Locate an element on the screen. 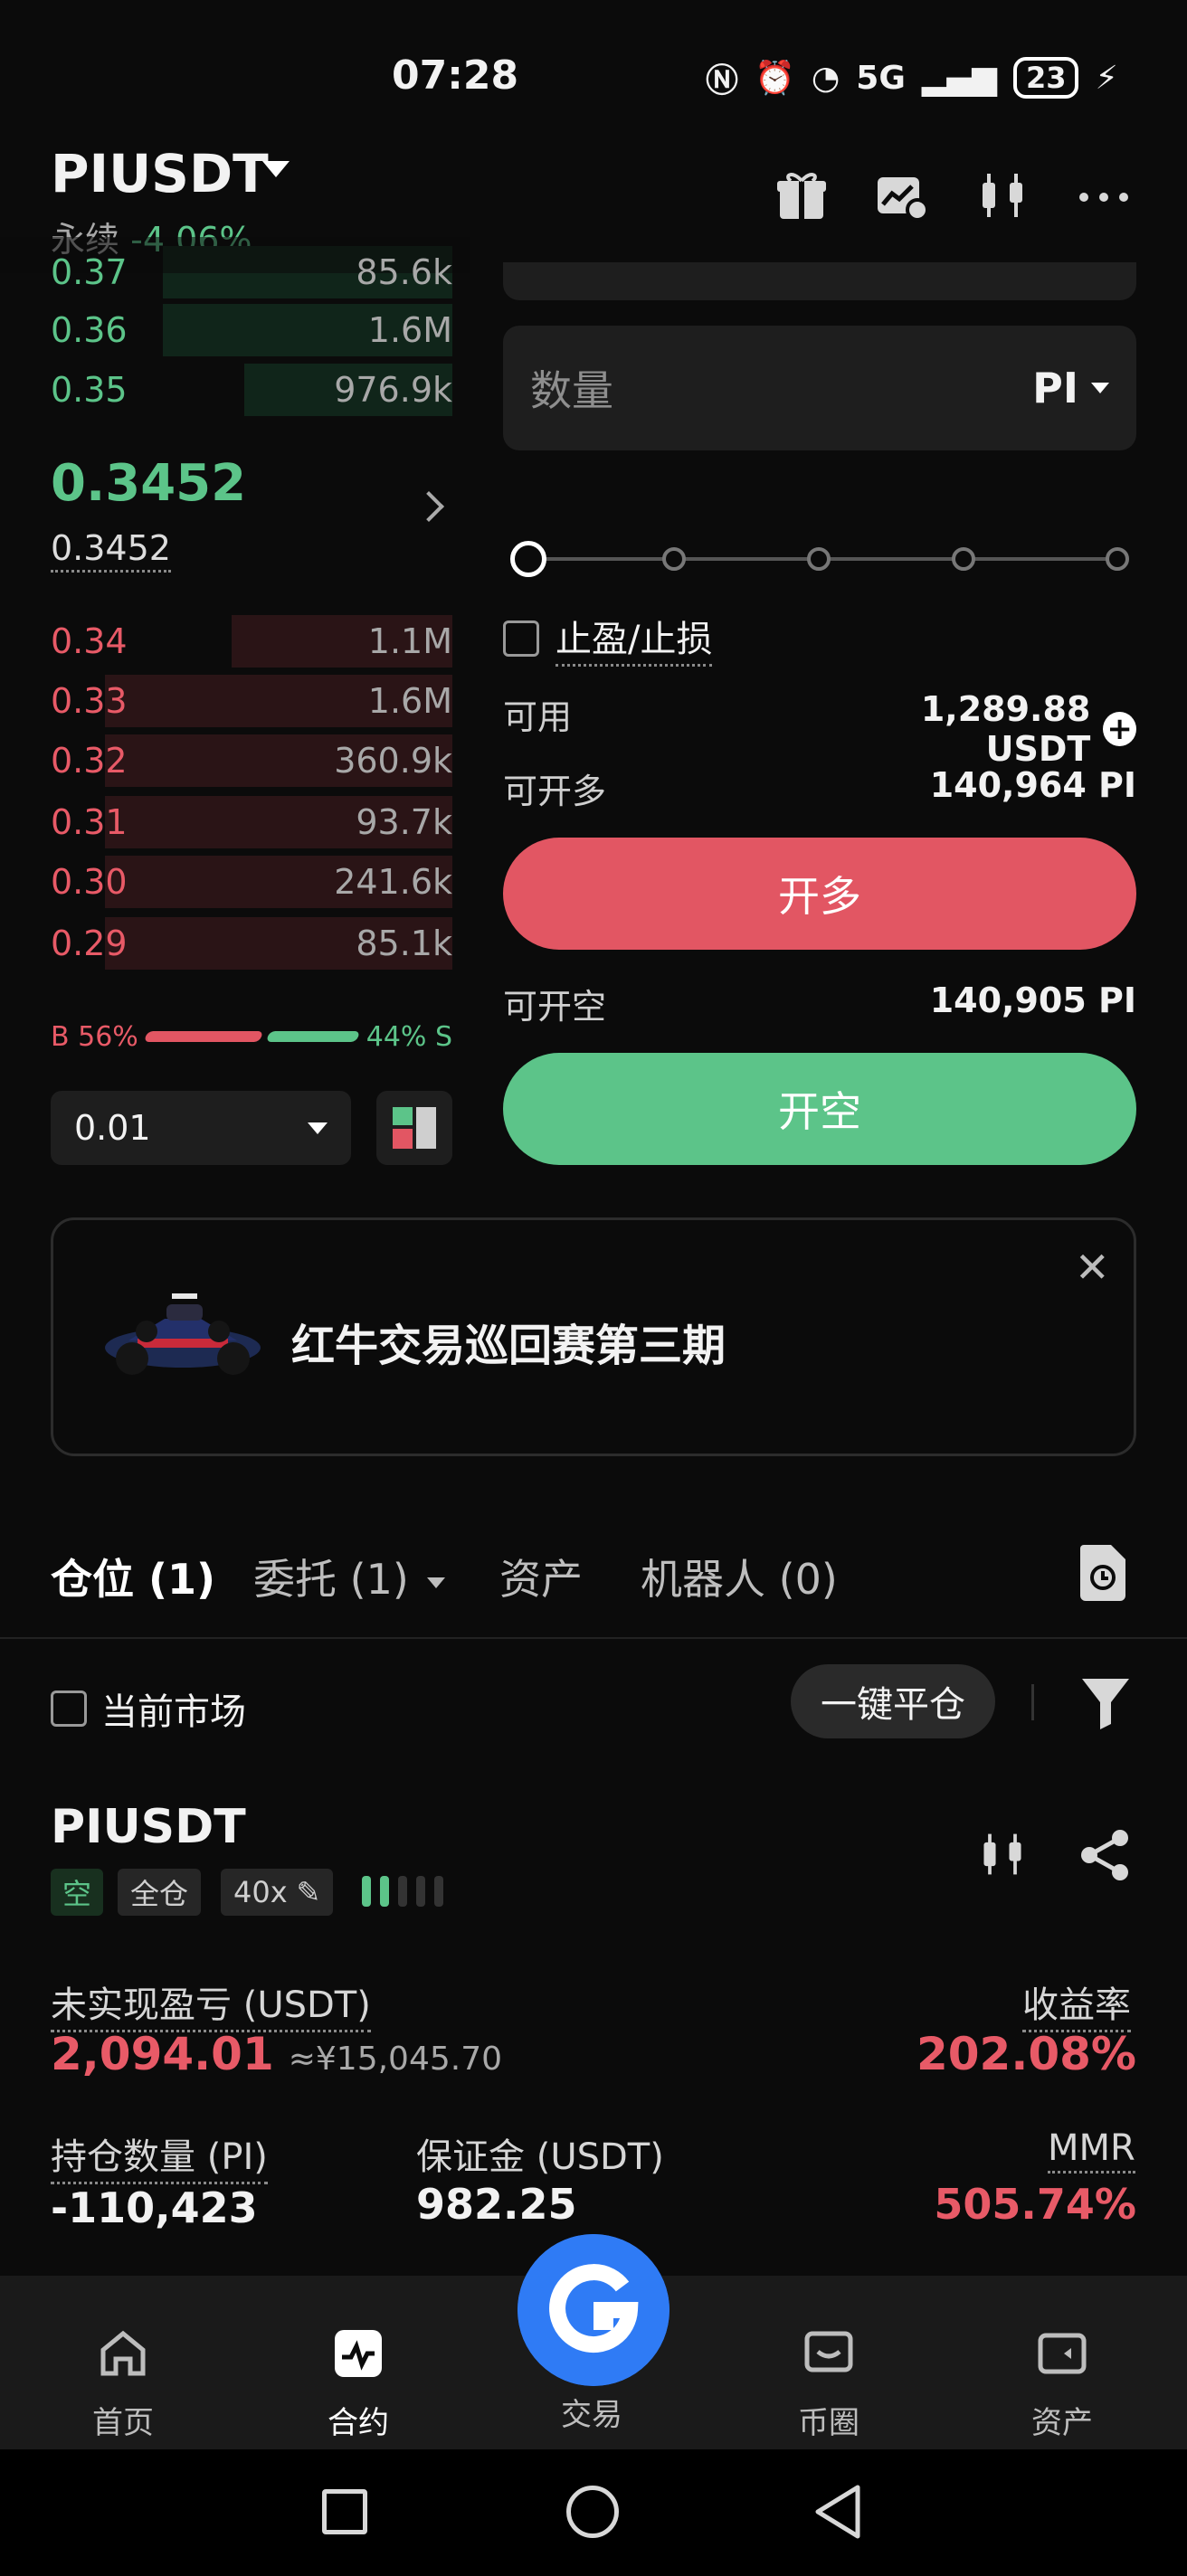 The height and width of the screenshot is (2576, 1187). add-funds-icon: + is located at coordinates (1119, 729).